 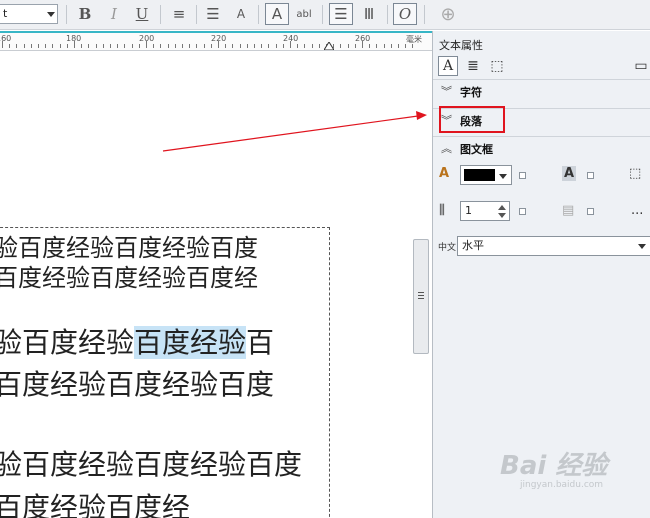 I want to click on color-swatch, so click(x=479, y=175).